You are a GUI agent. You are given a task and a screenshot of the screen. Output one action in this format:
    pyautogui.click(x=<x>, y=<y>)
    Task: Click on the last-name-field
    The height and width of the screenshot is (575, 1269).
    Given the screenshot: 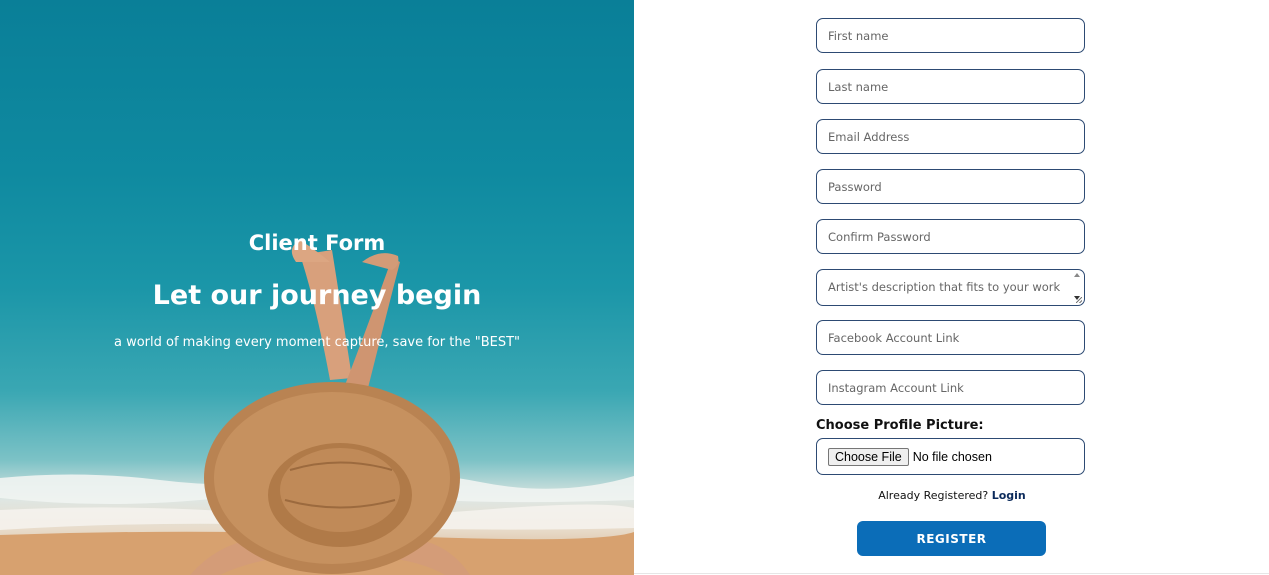 What is the action you would take?
    pyautogui.click(x=950, y=86)
    